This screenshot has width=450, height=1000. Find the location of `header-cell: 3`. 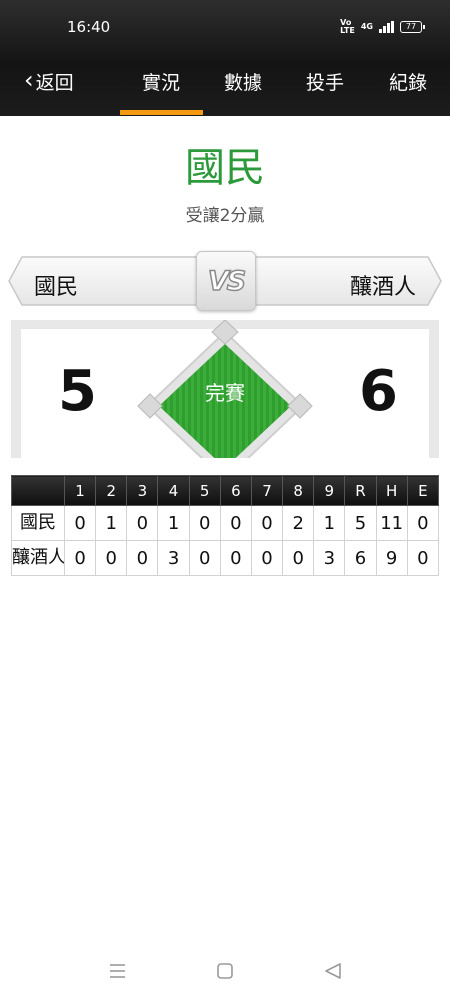

header-cell: 3 is located at coordinates (142, 490).